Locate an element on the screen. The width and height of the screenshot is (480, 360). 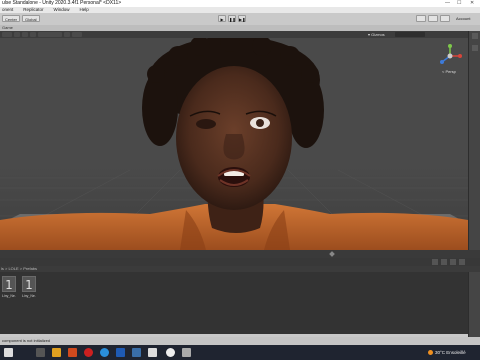
minimize-button: — is located at coordinates (446, 3).